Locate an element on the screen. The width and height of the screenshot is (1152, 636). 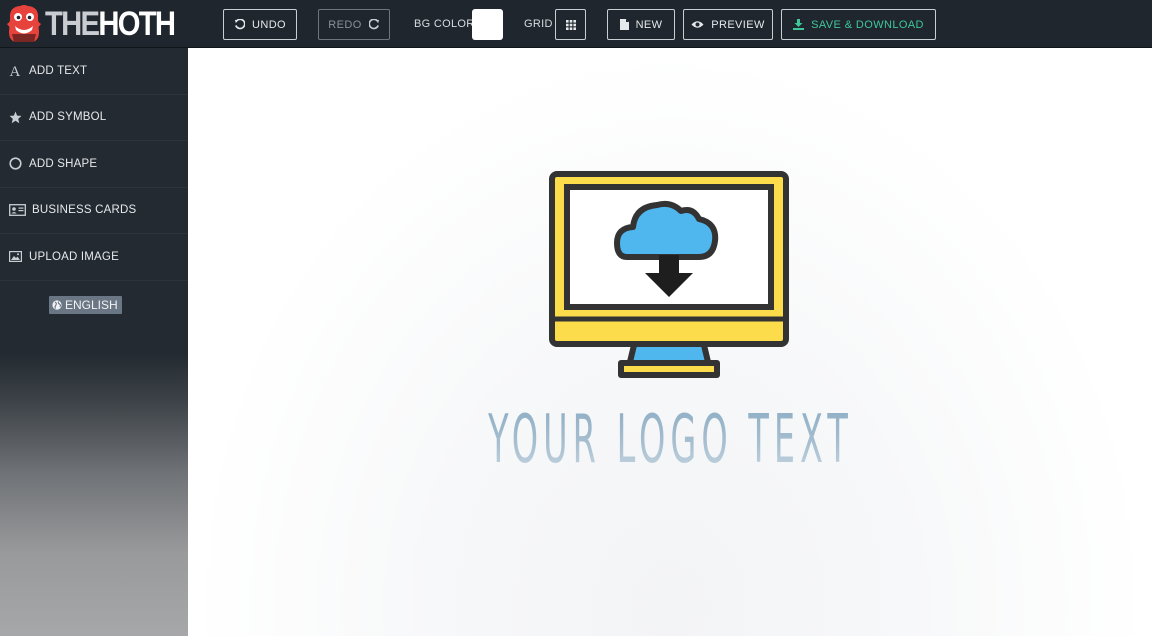
redo-label: REDO is located at coordinates (345, 24).